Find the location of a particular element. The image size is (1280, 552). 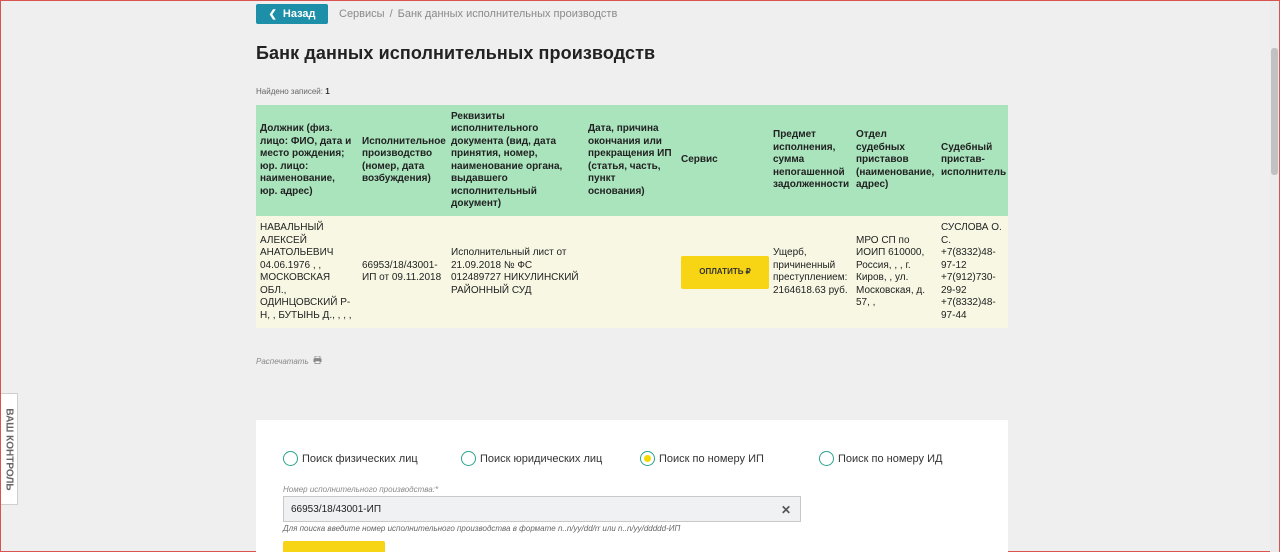

print-link: Распечатать is located at coordinates (289, 360).